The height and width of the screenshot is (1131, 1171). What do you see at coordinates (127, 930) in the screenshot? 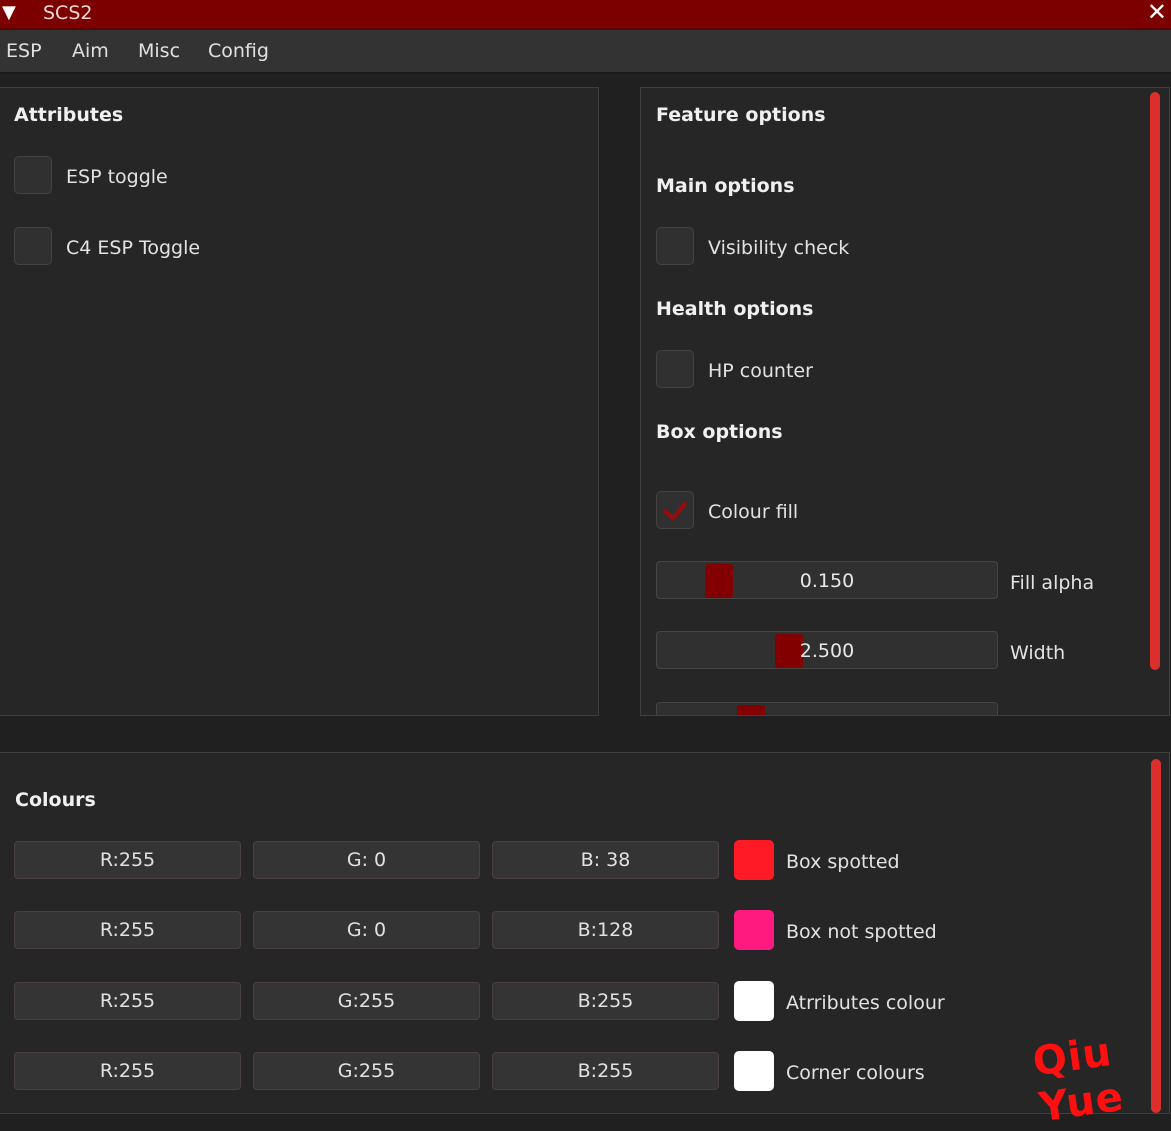
I see `box-not-spotted-r-field: R:255` at bounding box center [127, 930].